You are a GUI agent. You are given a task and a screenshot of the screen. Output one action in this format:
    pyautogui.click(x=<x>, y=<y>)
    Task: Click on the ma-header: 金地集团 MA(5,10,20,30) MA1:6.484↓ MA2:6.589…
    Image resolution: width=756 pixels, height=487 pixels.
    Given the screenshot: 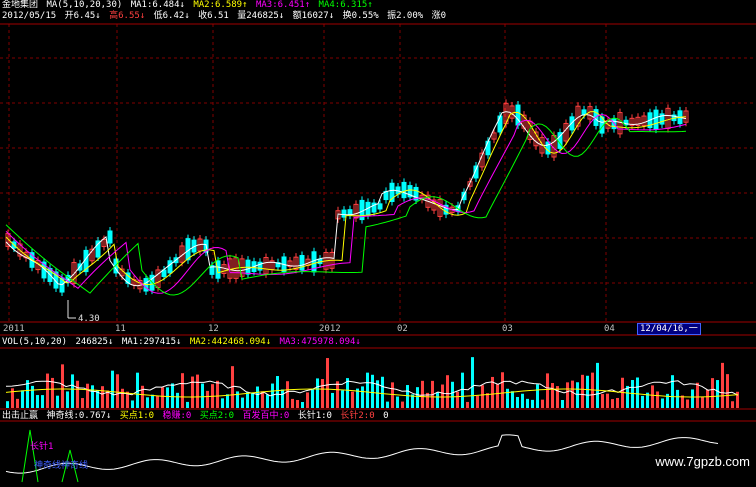 What is the action you would take?
    pyautogui.click(x=189, y=5)
    